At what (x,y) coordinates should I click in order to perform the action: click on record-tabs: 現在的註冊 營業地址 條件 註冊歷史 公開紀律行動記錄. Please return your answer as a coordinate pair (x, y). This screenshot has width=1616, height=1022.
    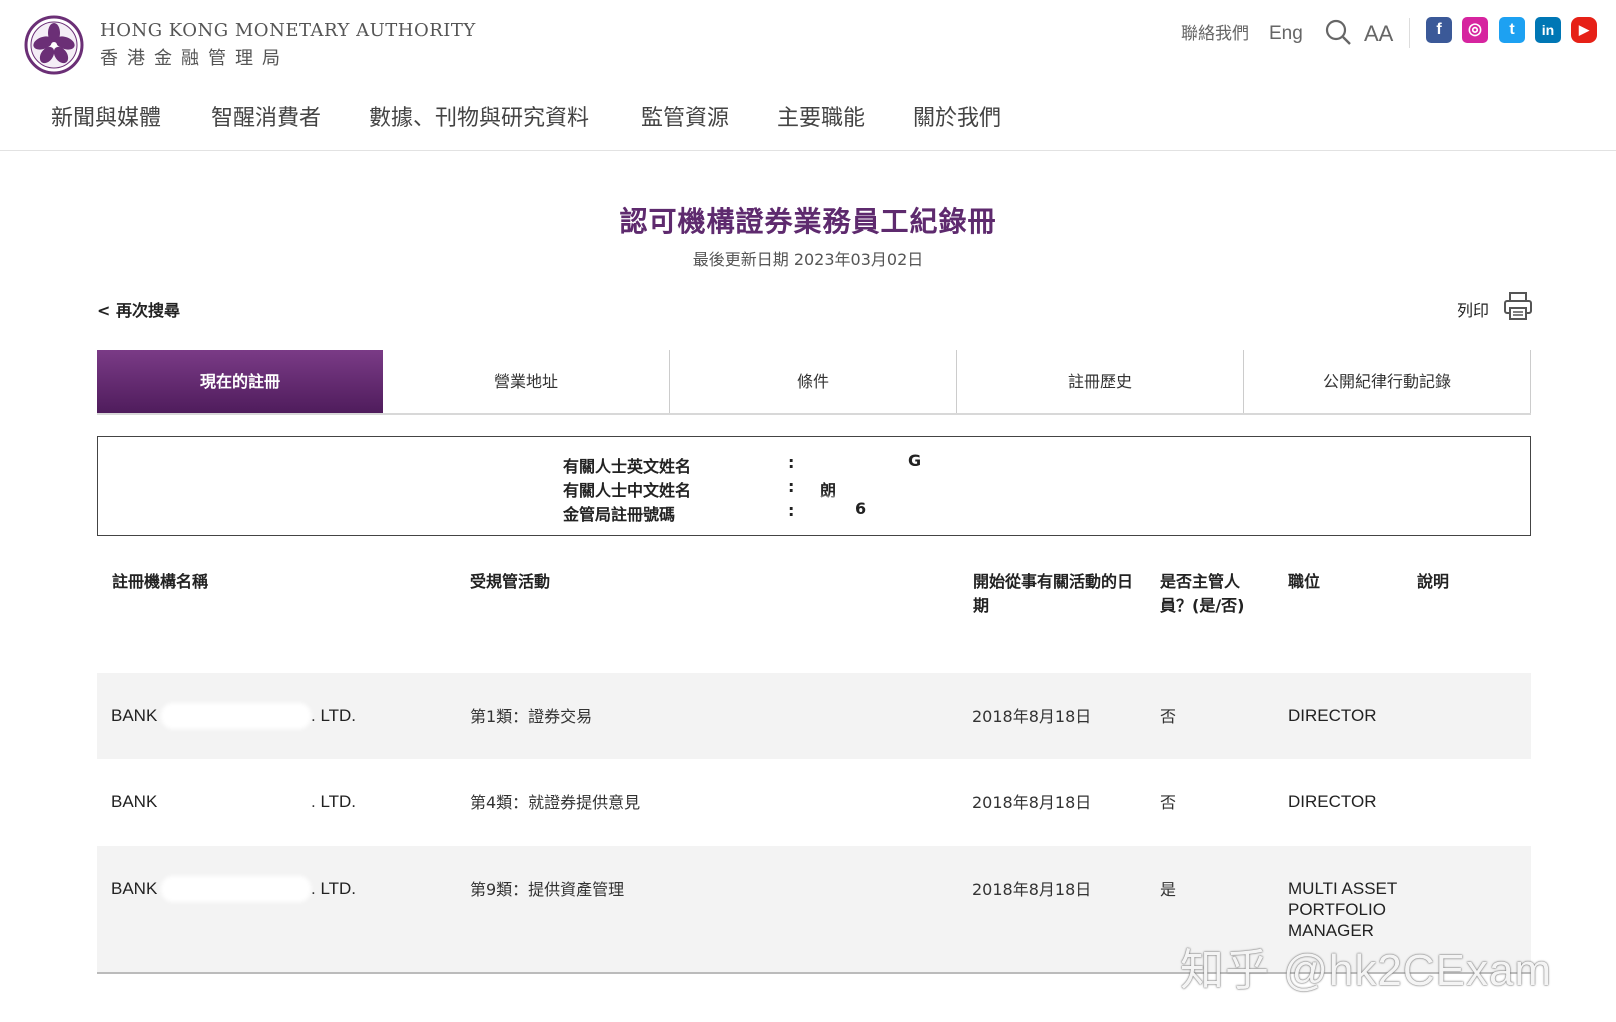
    Looking at the image, I should click on (814, 382).